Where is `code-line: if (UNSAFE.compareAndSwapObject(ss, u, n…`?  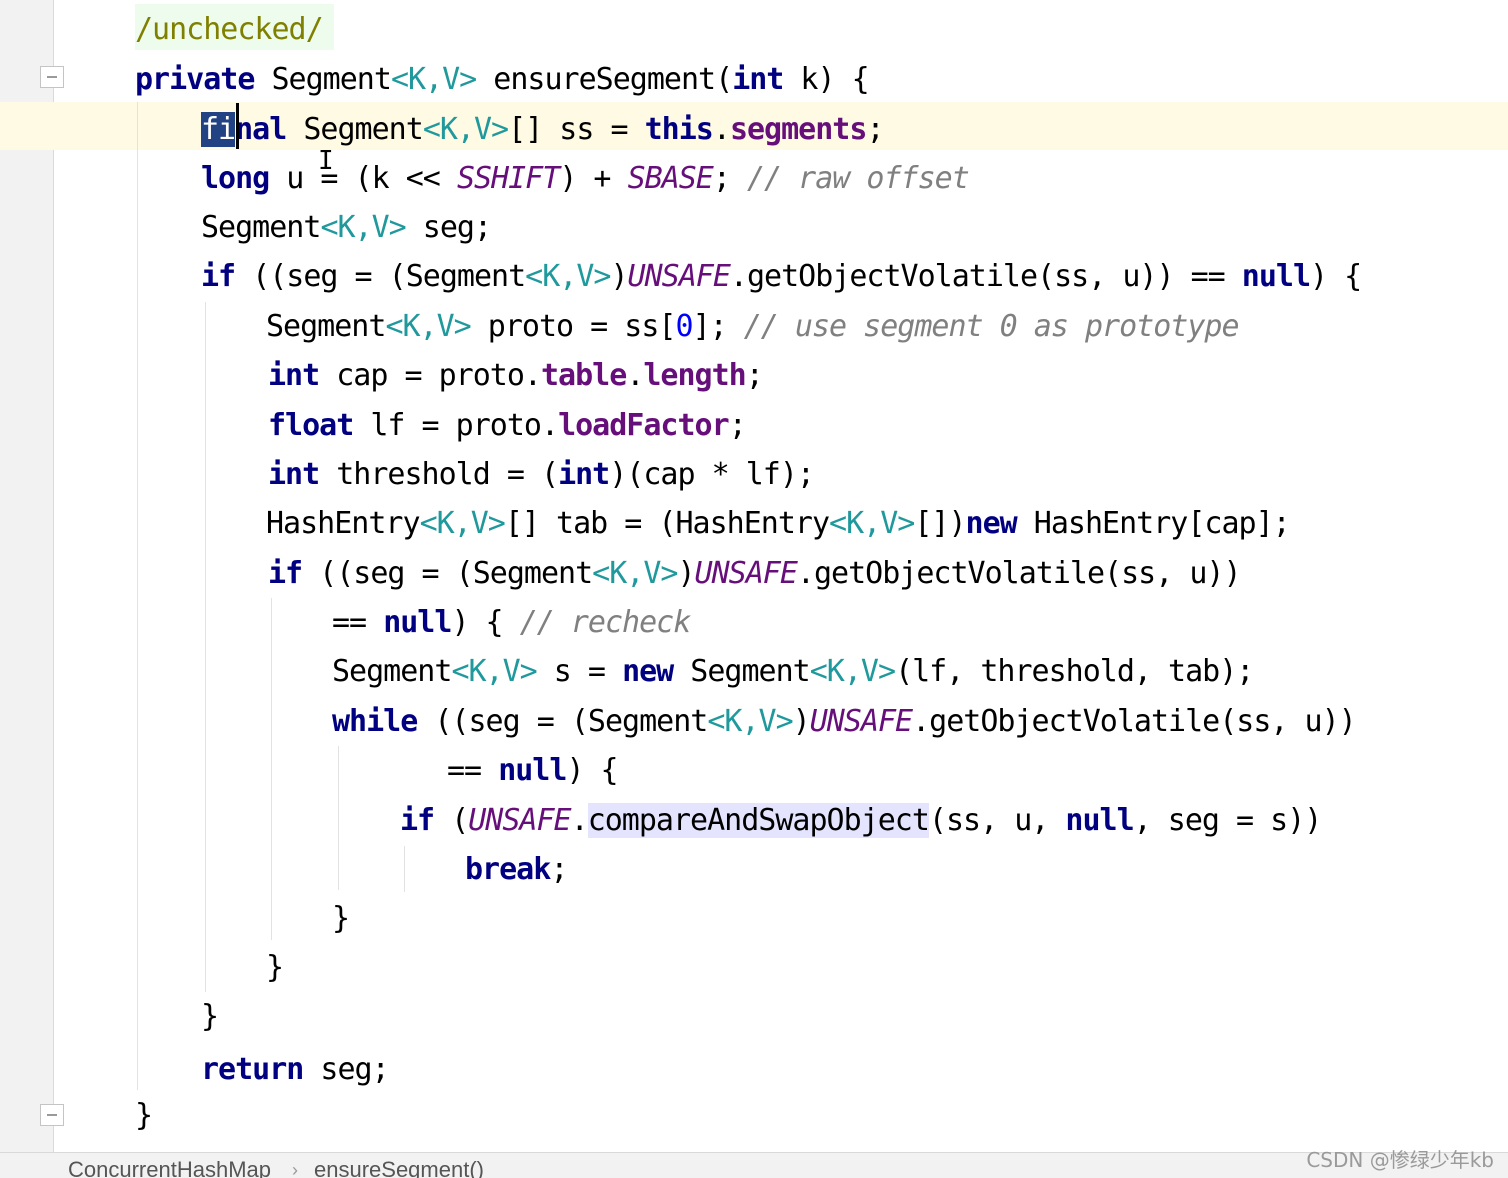 code-line: if (UNSAFE.compareAndSwapObject(ss, u, n… is located at coordinates (861, 821).